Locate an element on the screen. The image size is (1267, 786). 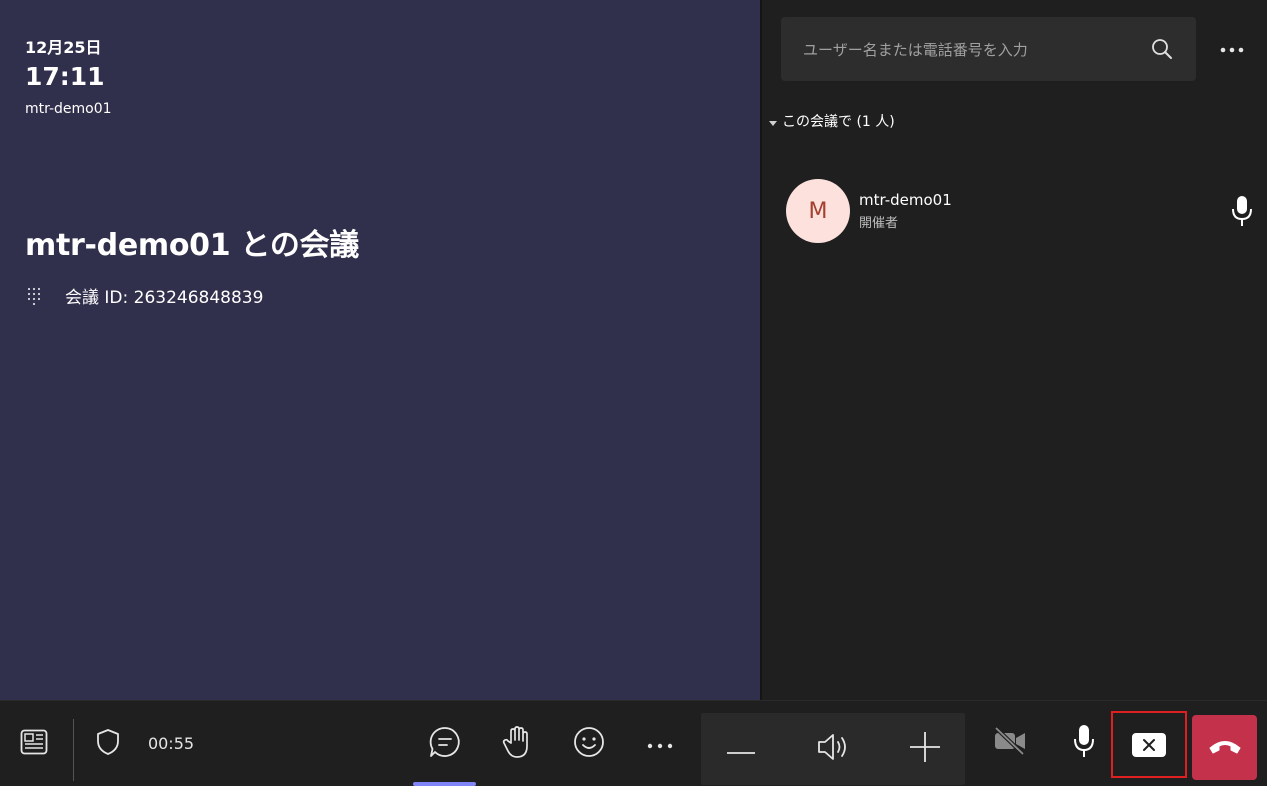
emoji-icon is located at coordinates (589, 744).